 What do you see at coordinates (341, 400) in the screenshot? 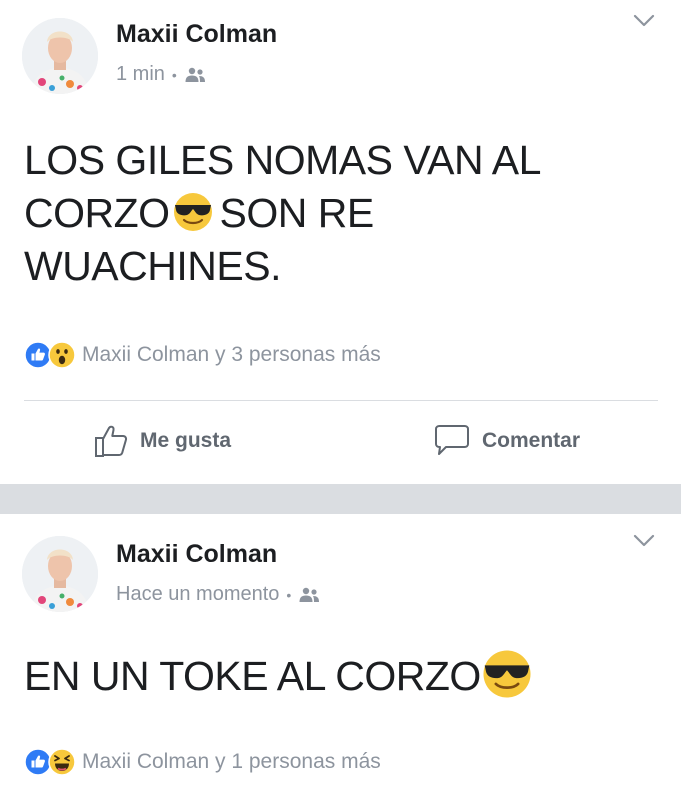
I see `divider` at bounding box center [341, 400].